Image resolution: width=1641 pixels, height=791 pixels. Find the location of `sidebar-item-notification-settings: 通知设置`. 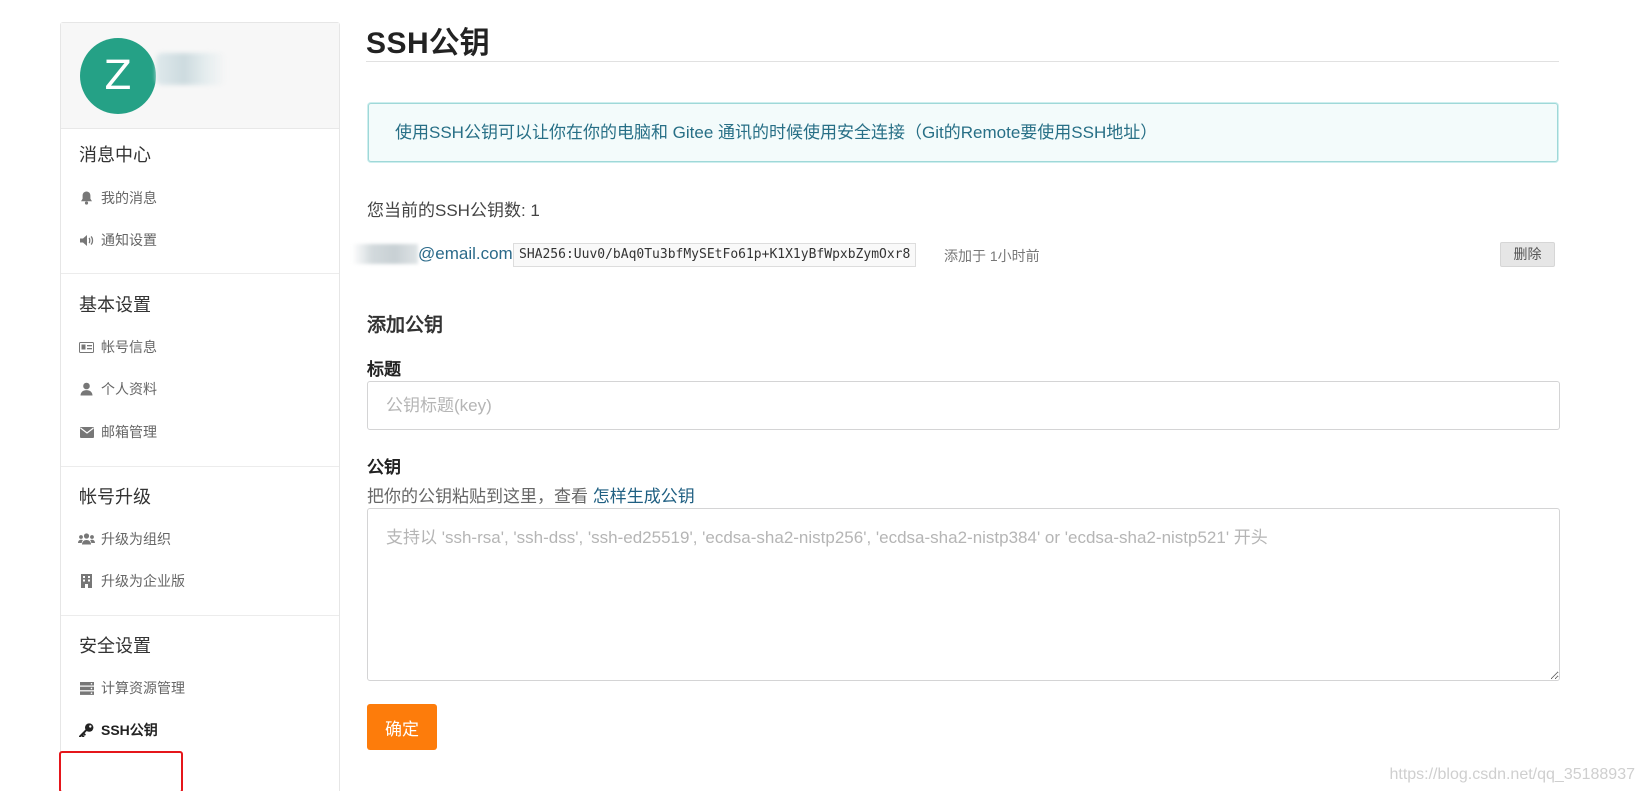

sidebar-item-notification-settings: 通知设置 is located at coordinates (117, 240).